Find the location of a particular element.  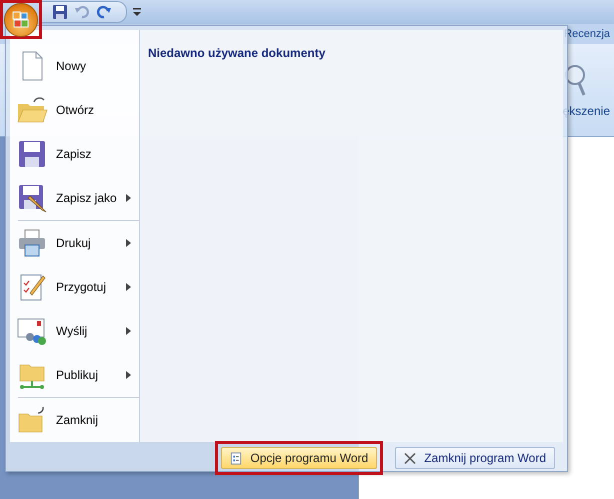

menu-item: Drukuj is located at coordinates (74, 243).